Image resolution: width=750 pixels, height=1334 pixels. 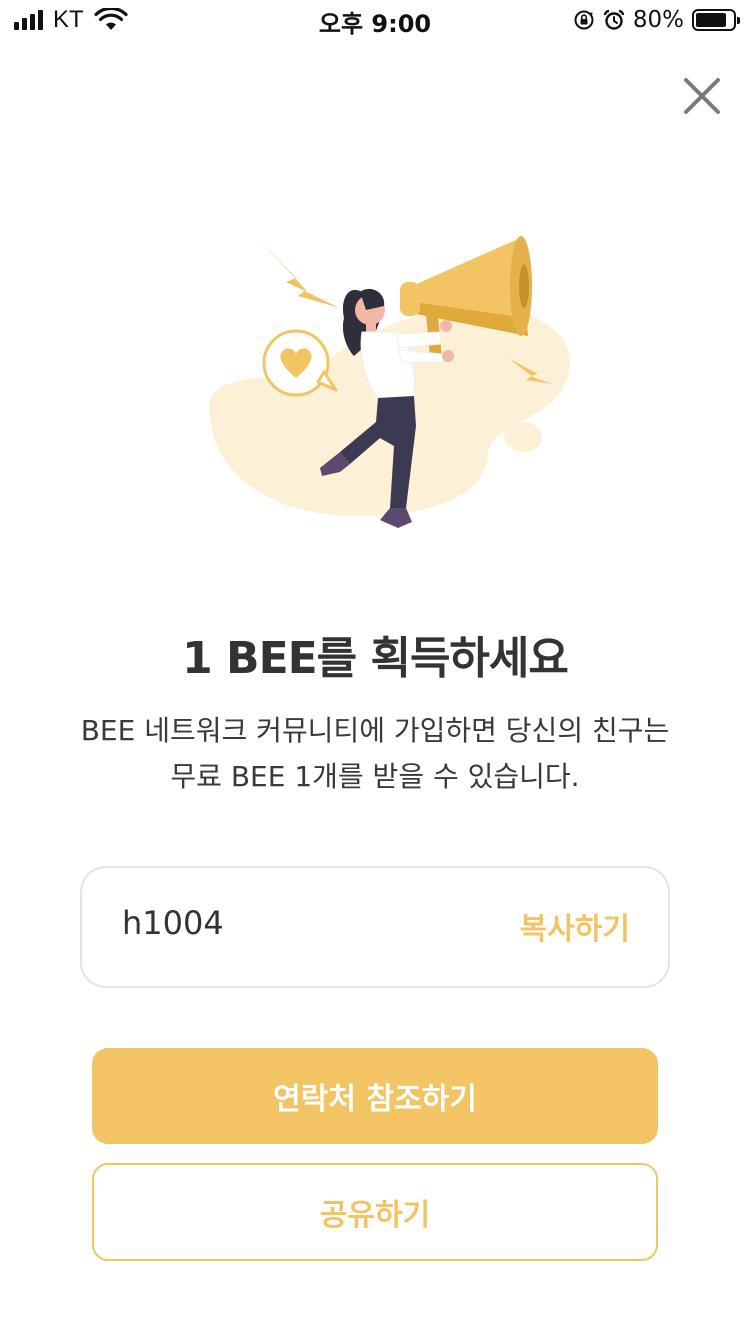 What do you see at coordinates (389, 382) in the screenshot?
I see `megaphone-illustration` at bounding box center [389, 382].